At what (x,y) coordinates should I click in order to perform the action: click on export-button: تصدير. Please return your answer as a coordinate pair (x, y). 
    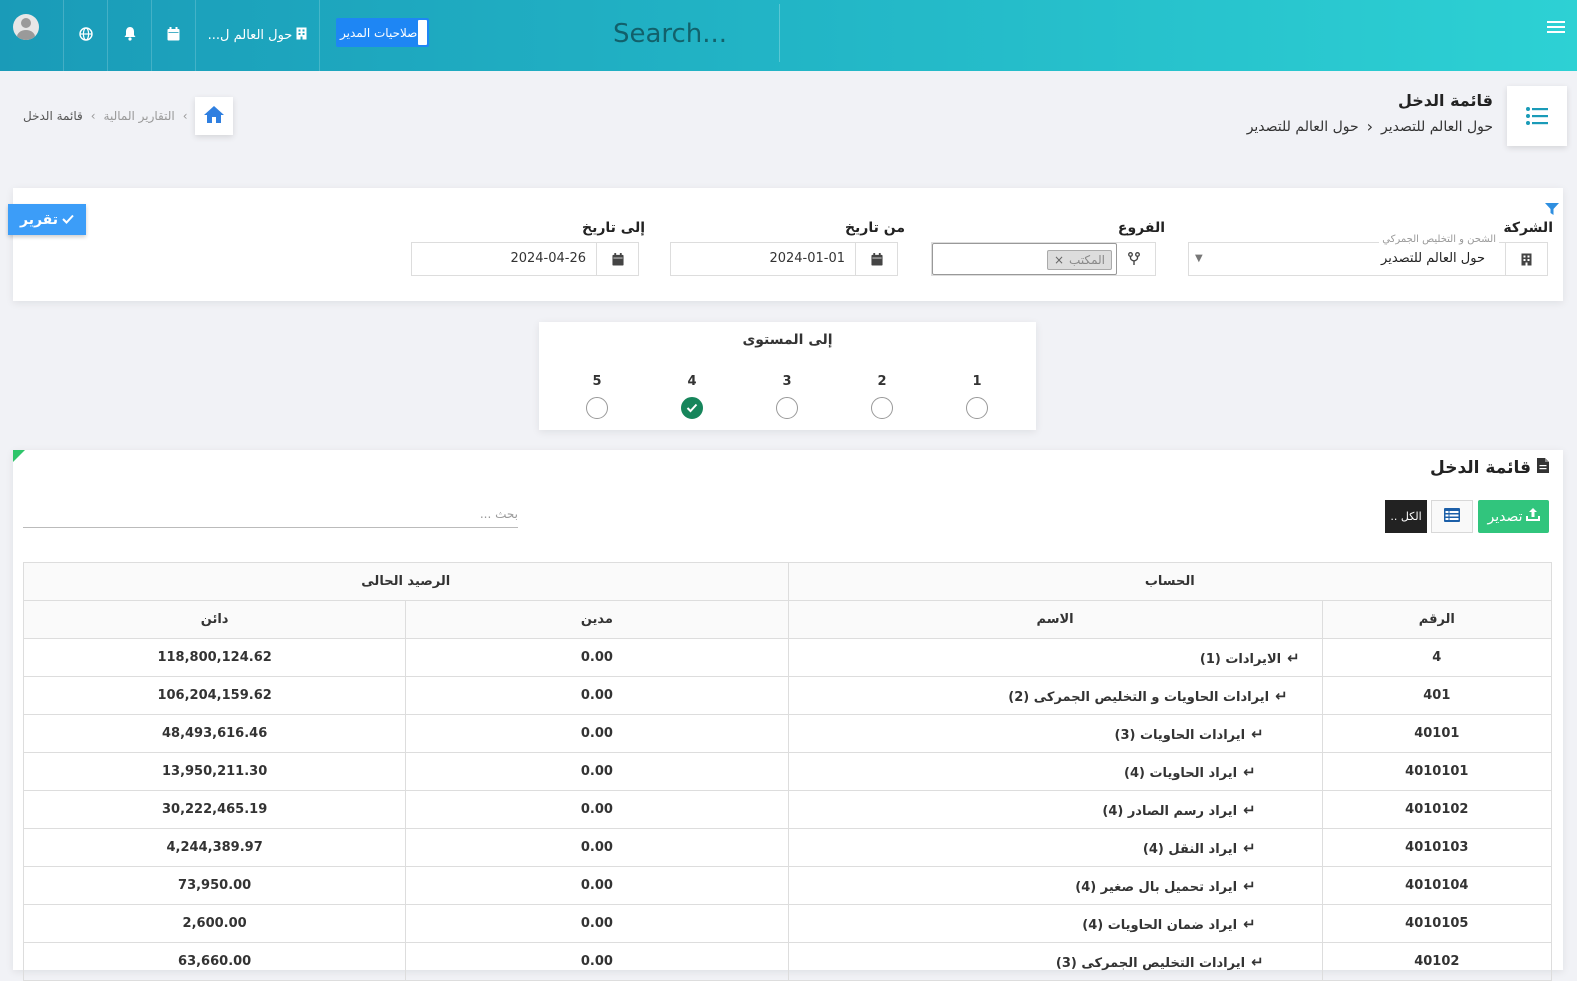
    Looking at the image, I should click on (1513, 516).